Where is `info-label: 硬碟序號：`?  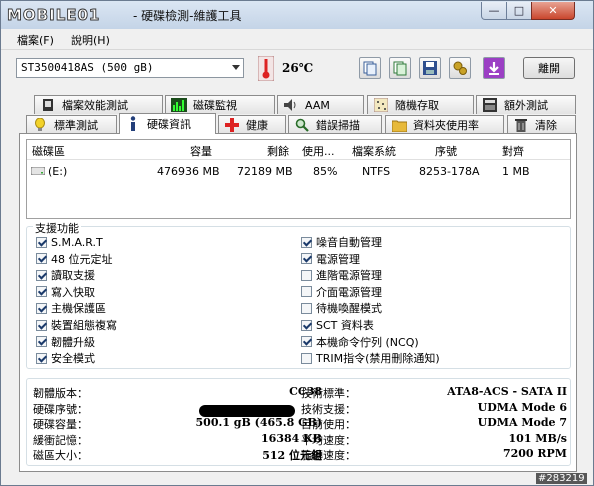
info-label: 硬碟序號： is located at coordinates (60, 409).